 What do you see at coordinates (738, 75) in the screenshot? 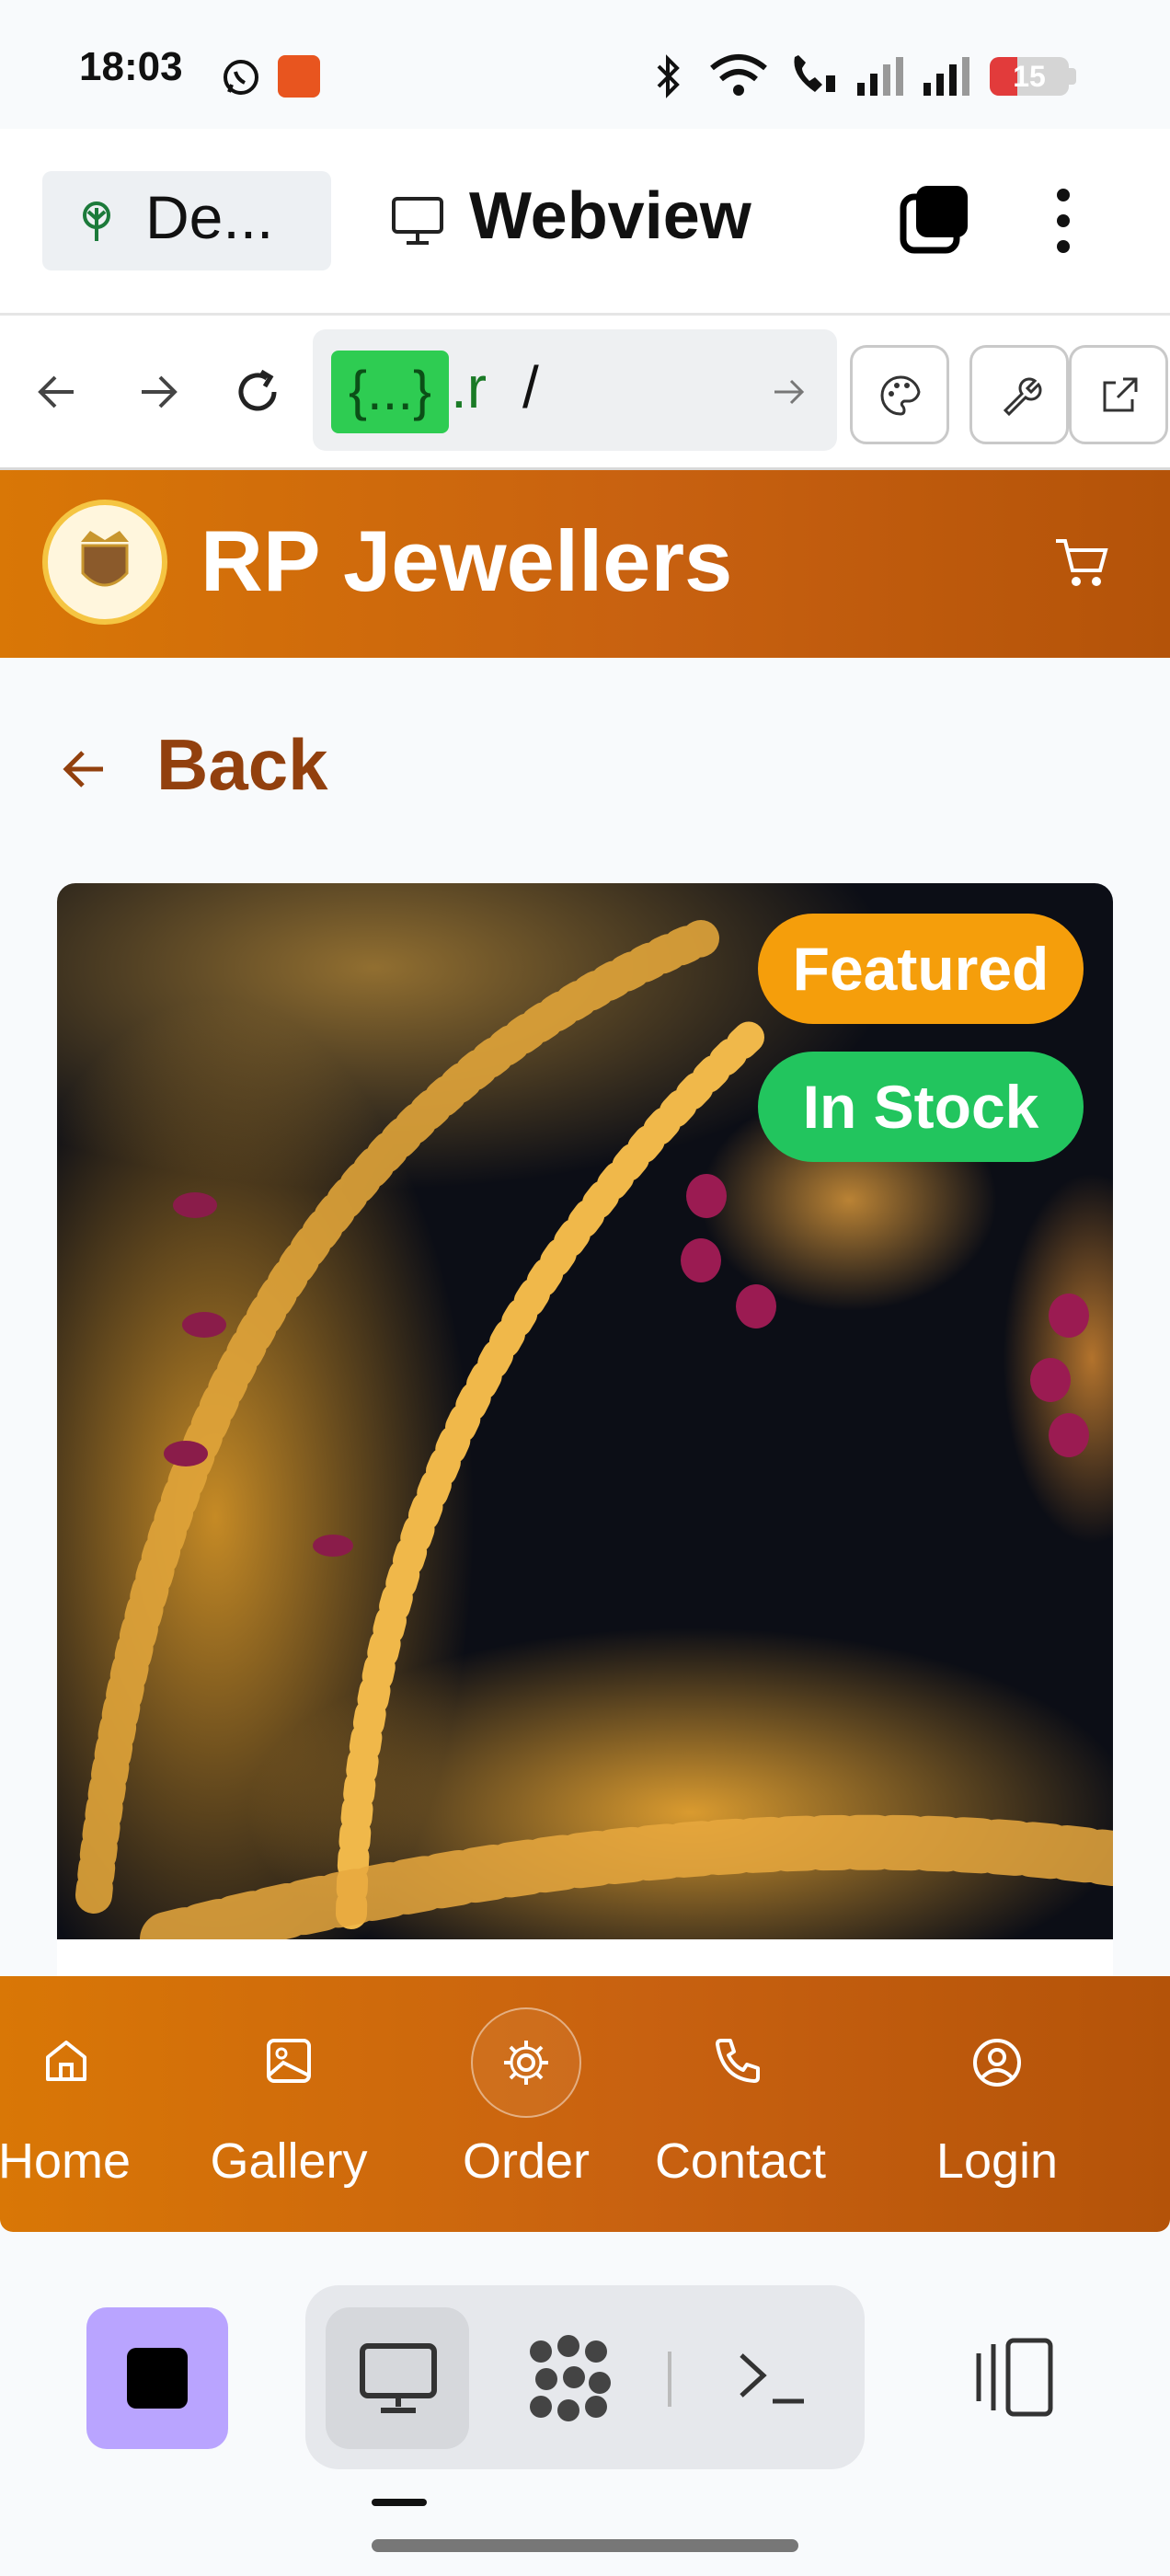
I see `wifi-icon` at bounding box center [738, 75].